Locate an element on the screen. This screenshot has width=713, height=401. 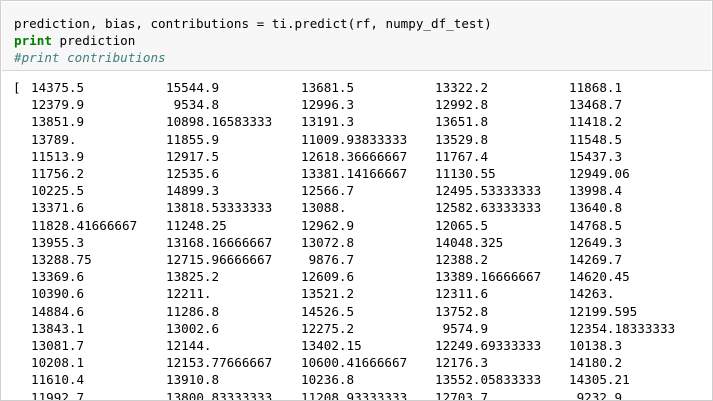
output-value: 11767.4 is located at coordinates (462, 156).